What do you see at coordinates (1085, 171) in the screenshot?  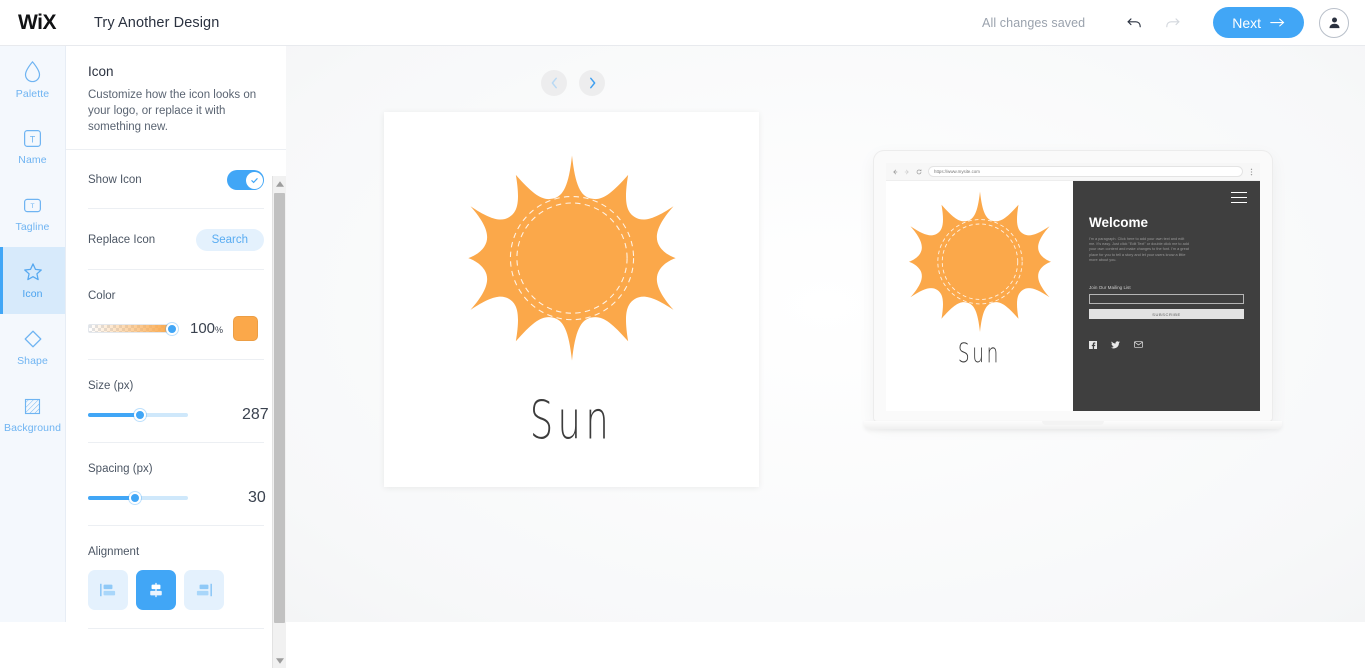 I see `browser-url-bar: https://www.mysite.com` at bounding box center [1085, 171].